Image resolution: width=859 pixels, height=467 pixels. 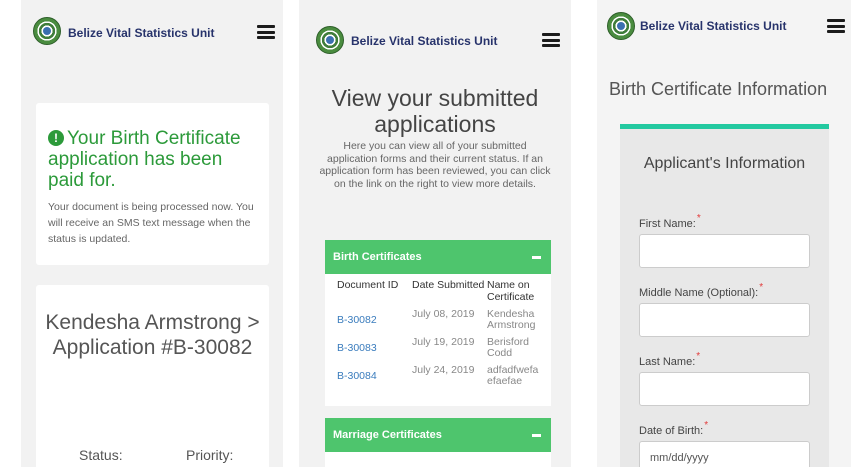 What do you see at coordinates (435, 111) in the screenshot?
I see `page-title: View your submitted applications` at bounding box center [435, 111].